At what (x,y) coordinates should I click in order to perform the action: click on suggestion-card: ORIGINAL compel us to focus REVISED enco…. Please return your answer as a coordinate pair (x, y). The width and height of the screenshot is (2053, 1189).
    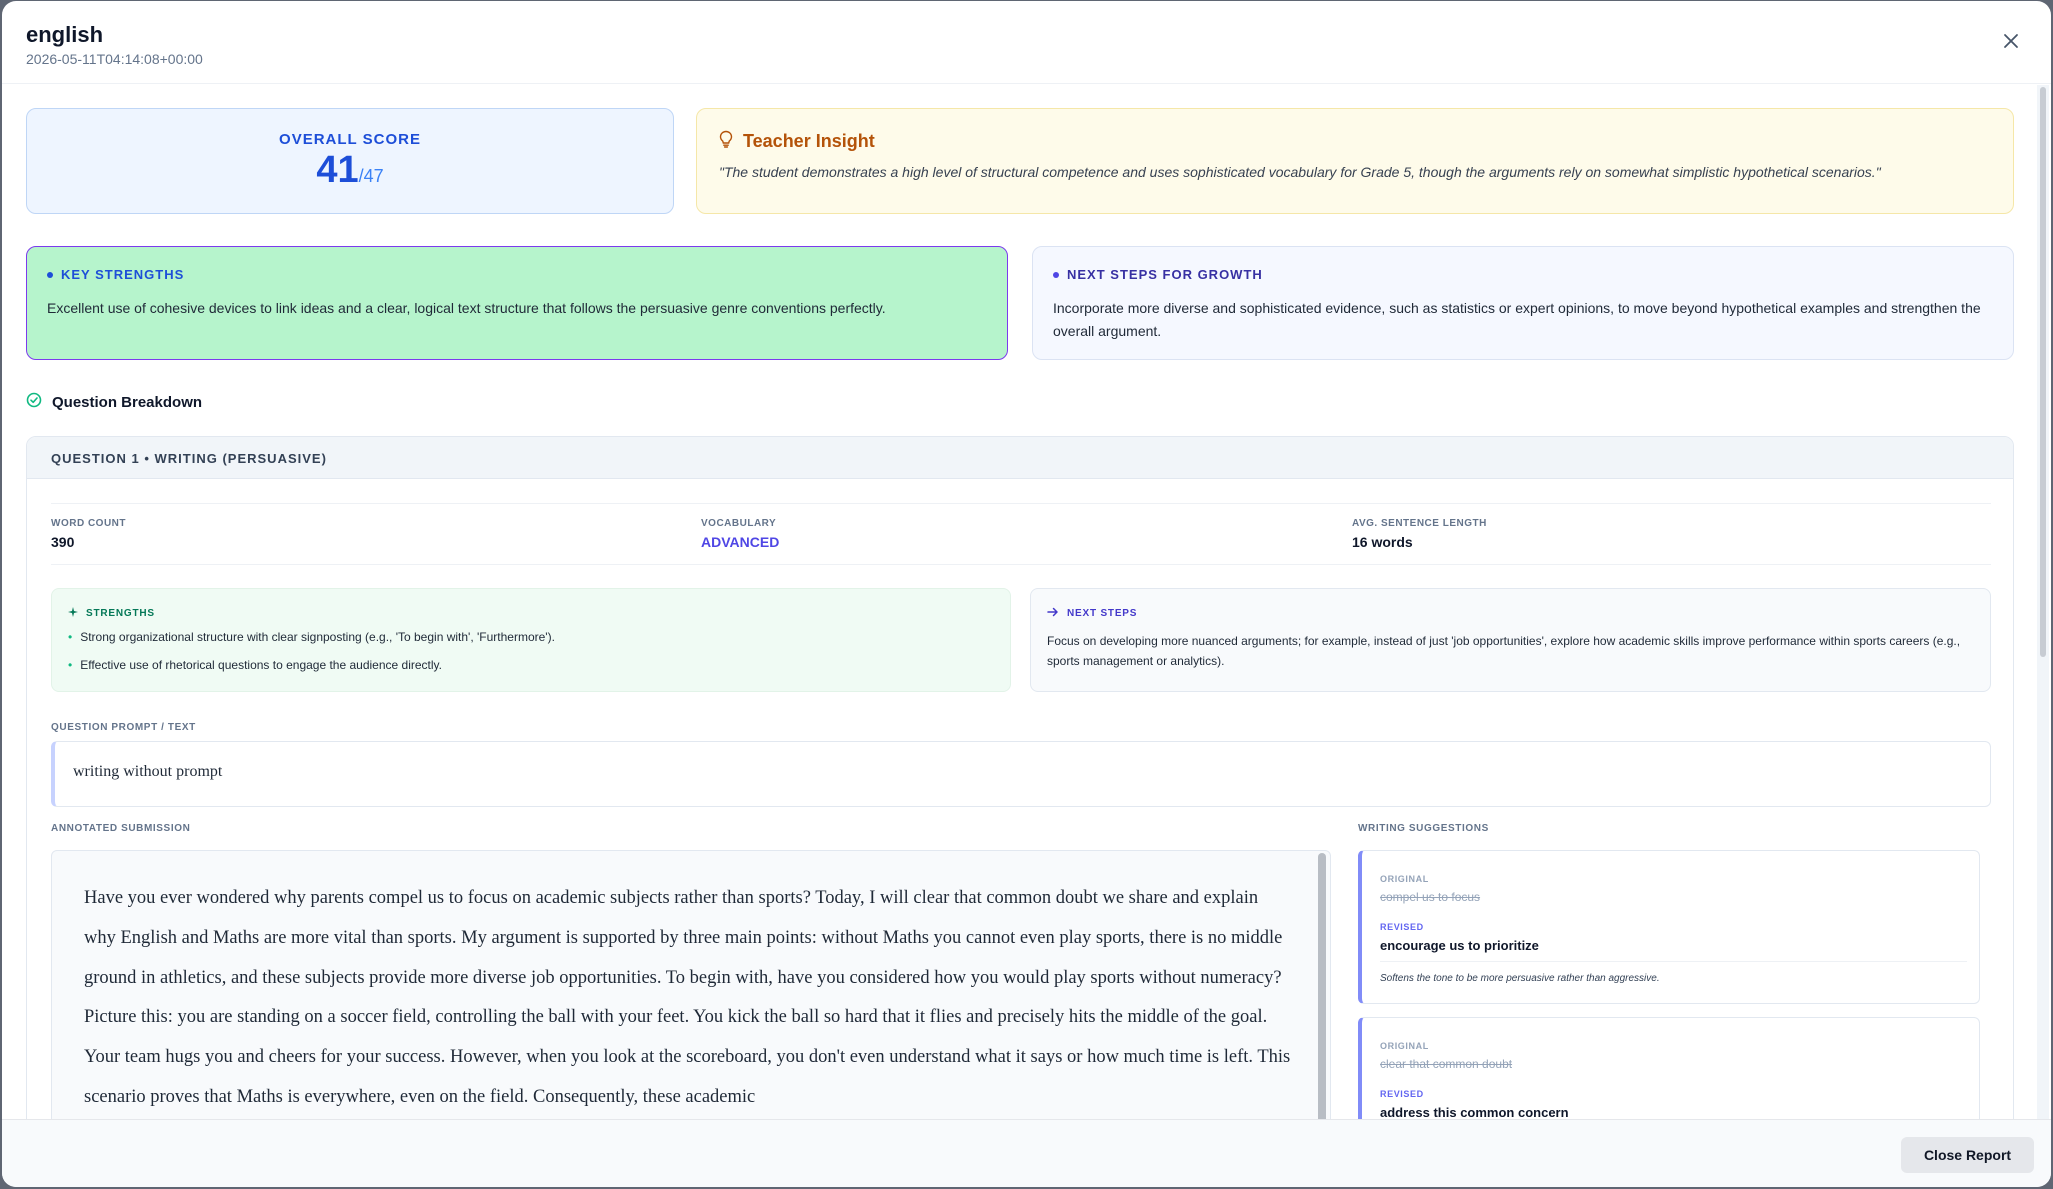
    Looking at the image, I should click on (1669, 927).